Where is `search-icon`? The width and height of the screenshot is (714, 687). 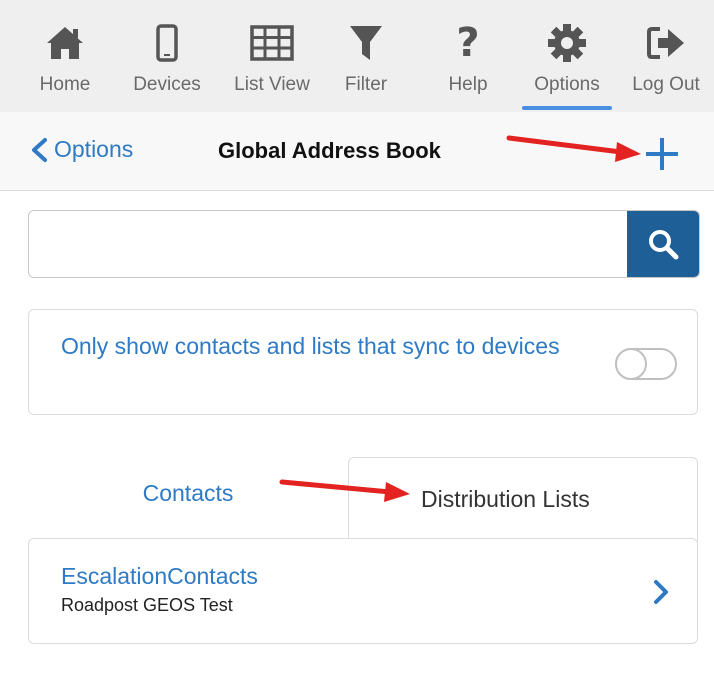
search-icon is located at coordinates (664, 245).